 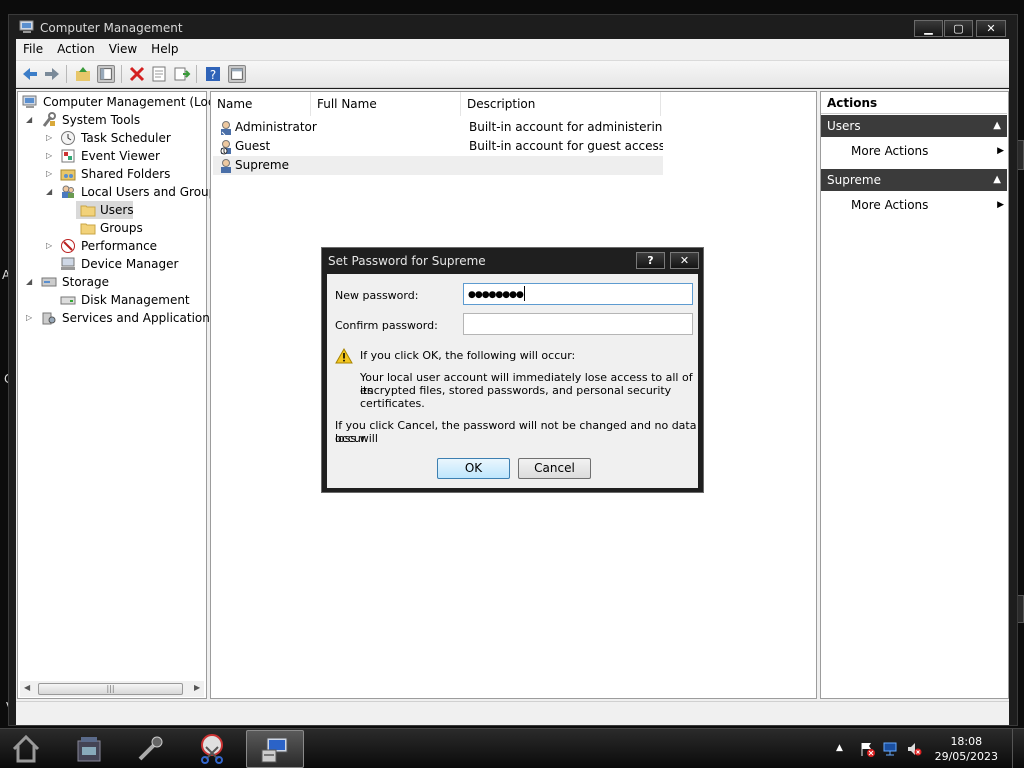 What do you see at coordinates (225, 147) in the screenshot?
I see `disabled-user-icon` at bounding box center [225, 147].